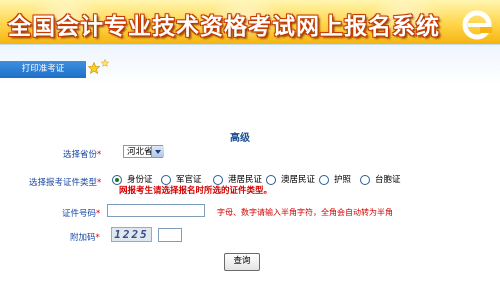  Describe the element at coordinates (65, 183) in the screenshot. I see `cert-type-label: 选择报考证件类型*` at that location.